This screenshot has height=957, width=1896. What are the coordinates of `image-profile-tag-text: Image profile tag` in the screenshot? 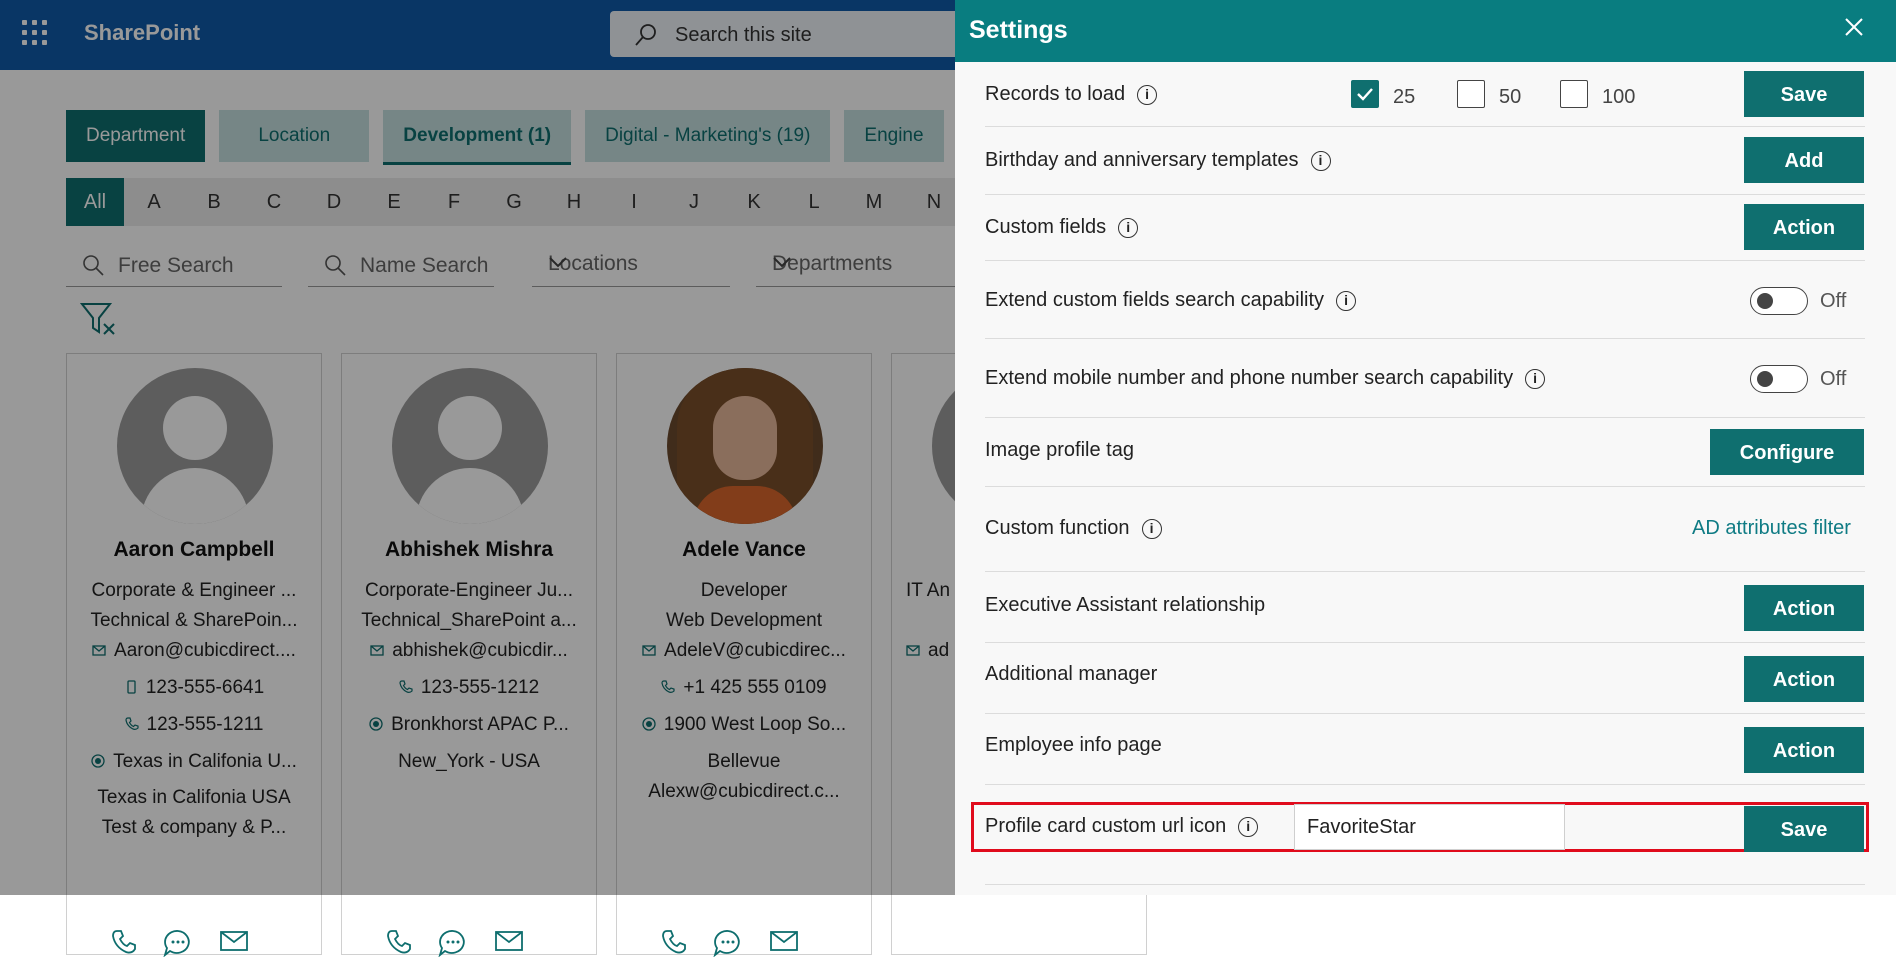 It's located at (1059, 450).